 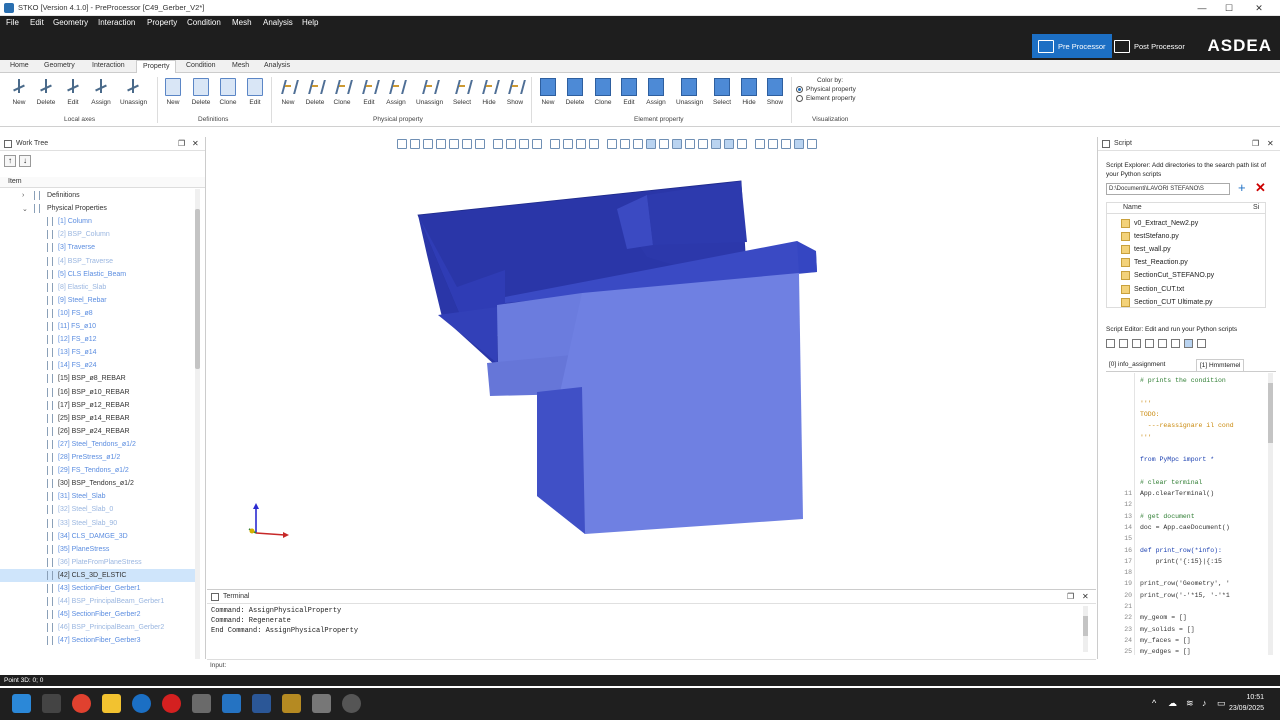 What do you see at coordinates (98, 549) in the screenshot?
I see `tree-item: [35] PlaneStress` at bounding box center [98, 549].